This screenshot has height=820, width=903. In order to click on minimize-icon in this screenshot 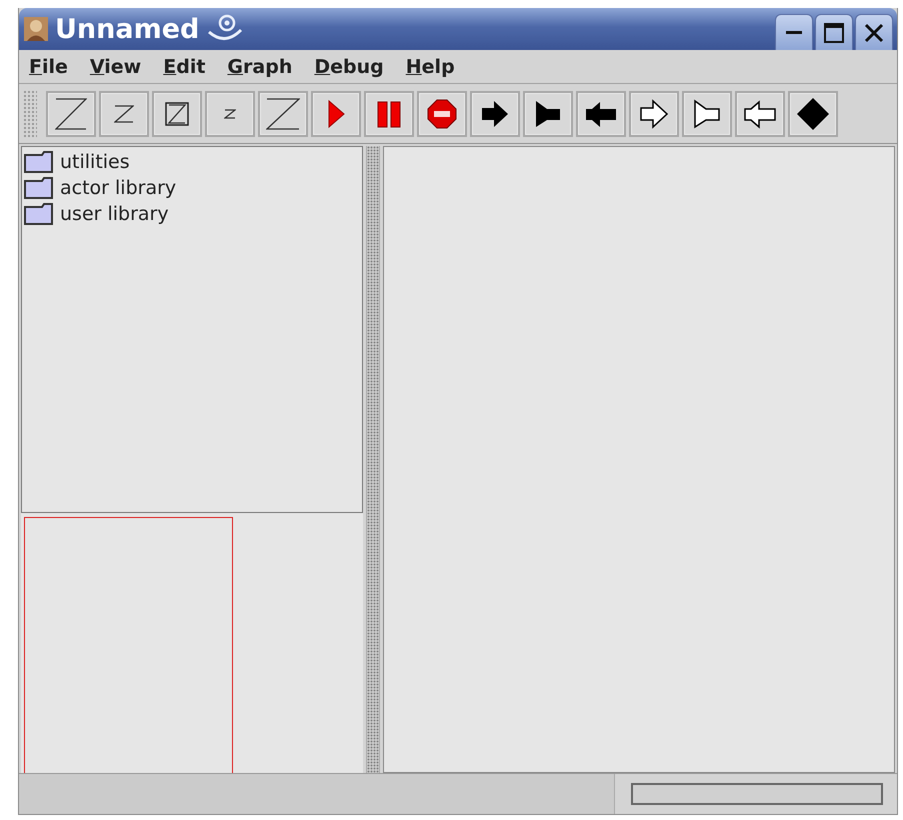, I will do `click(794, 32)`.